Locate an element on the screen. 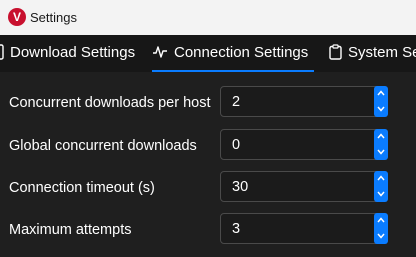 This screenshot has height=257, width=416. tab-download-settings: Download Settings is located at coordinates (67, 53).